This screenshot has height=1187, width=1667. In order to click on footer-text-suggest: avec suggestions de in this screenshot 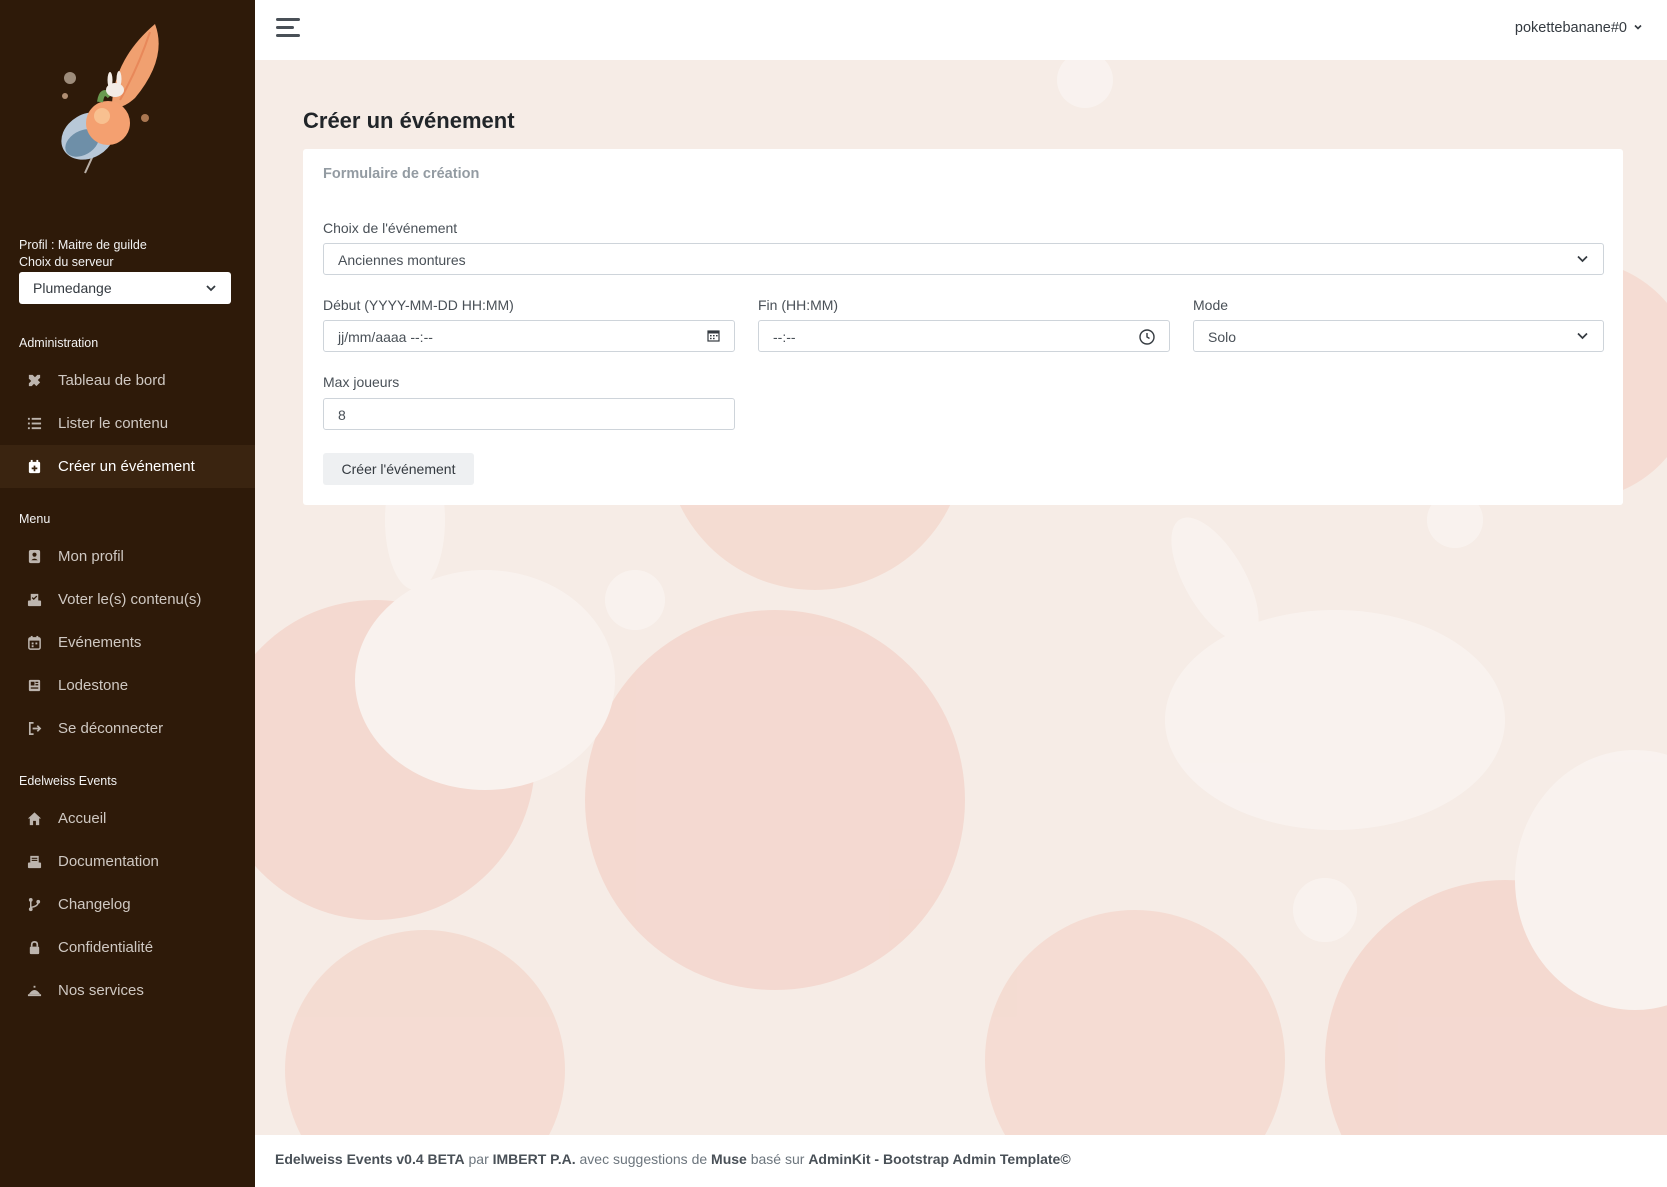, I will do `click(643, 1159)`.